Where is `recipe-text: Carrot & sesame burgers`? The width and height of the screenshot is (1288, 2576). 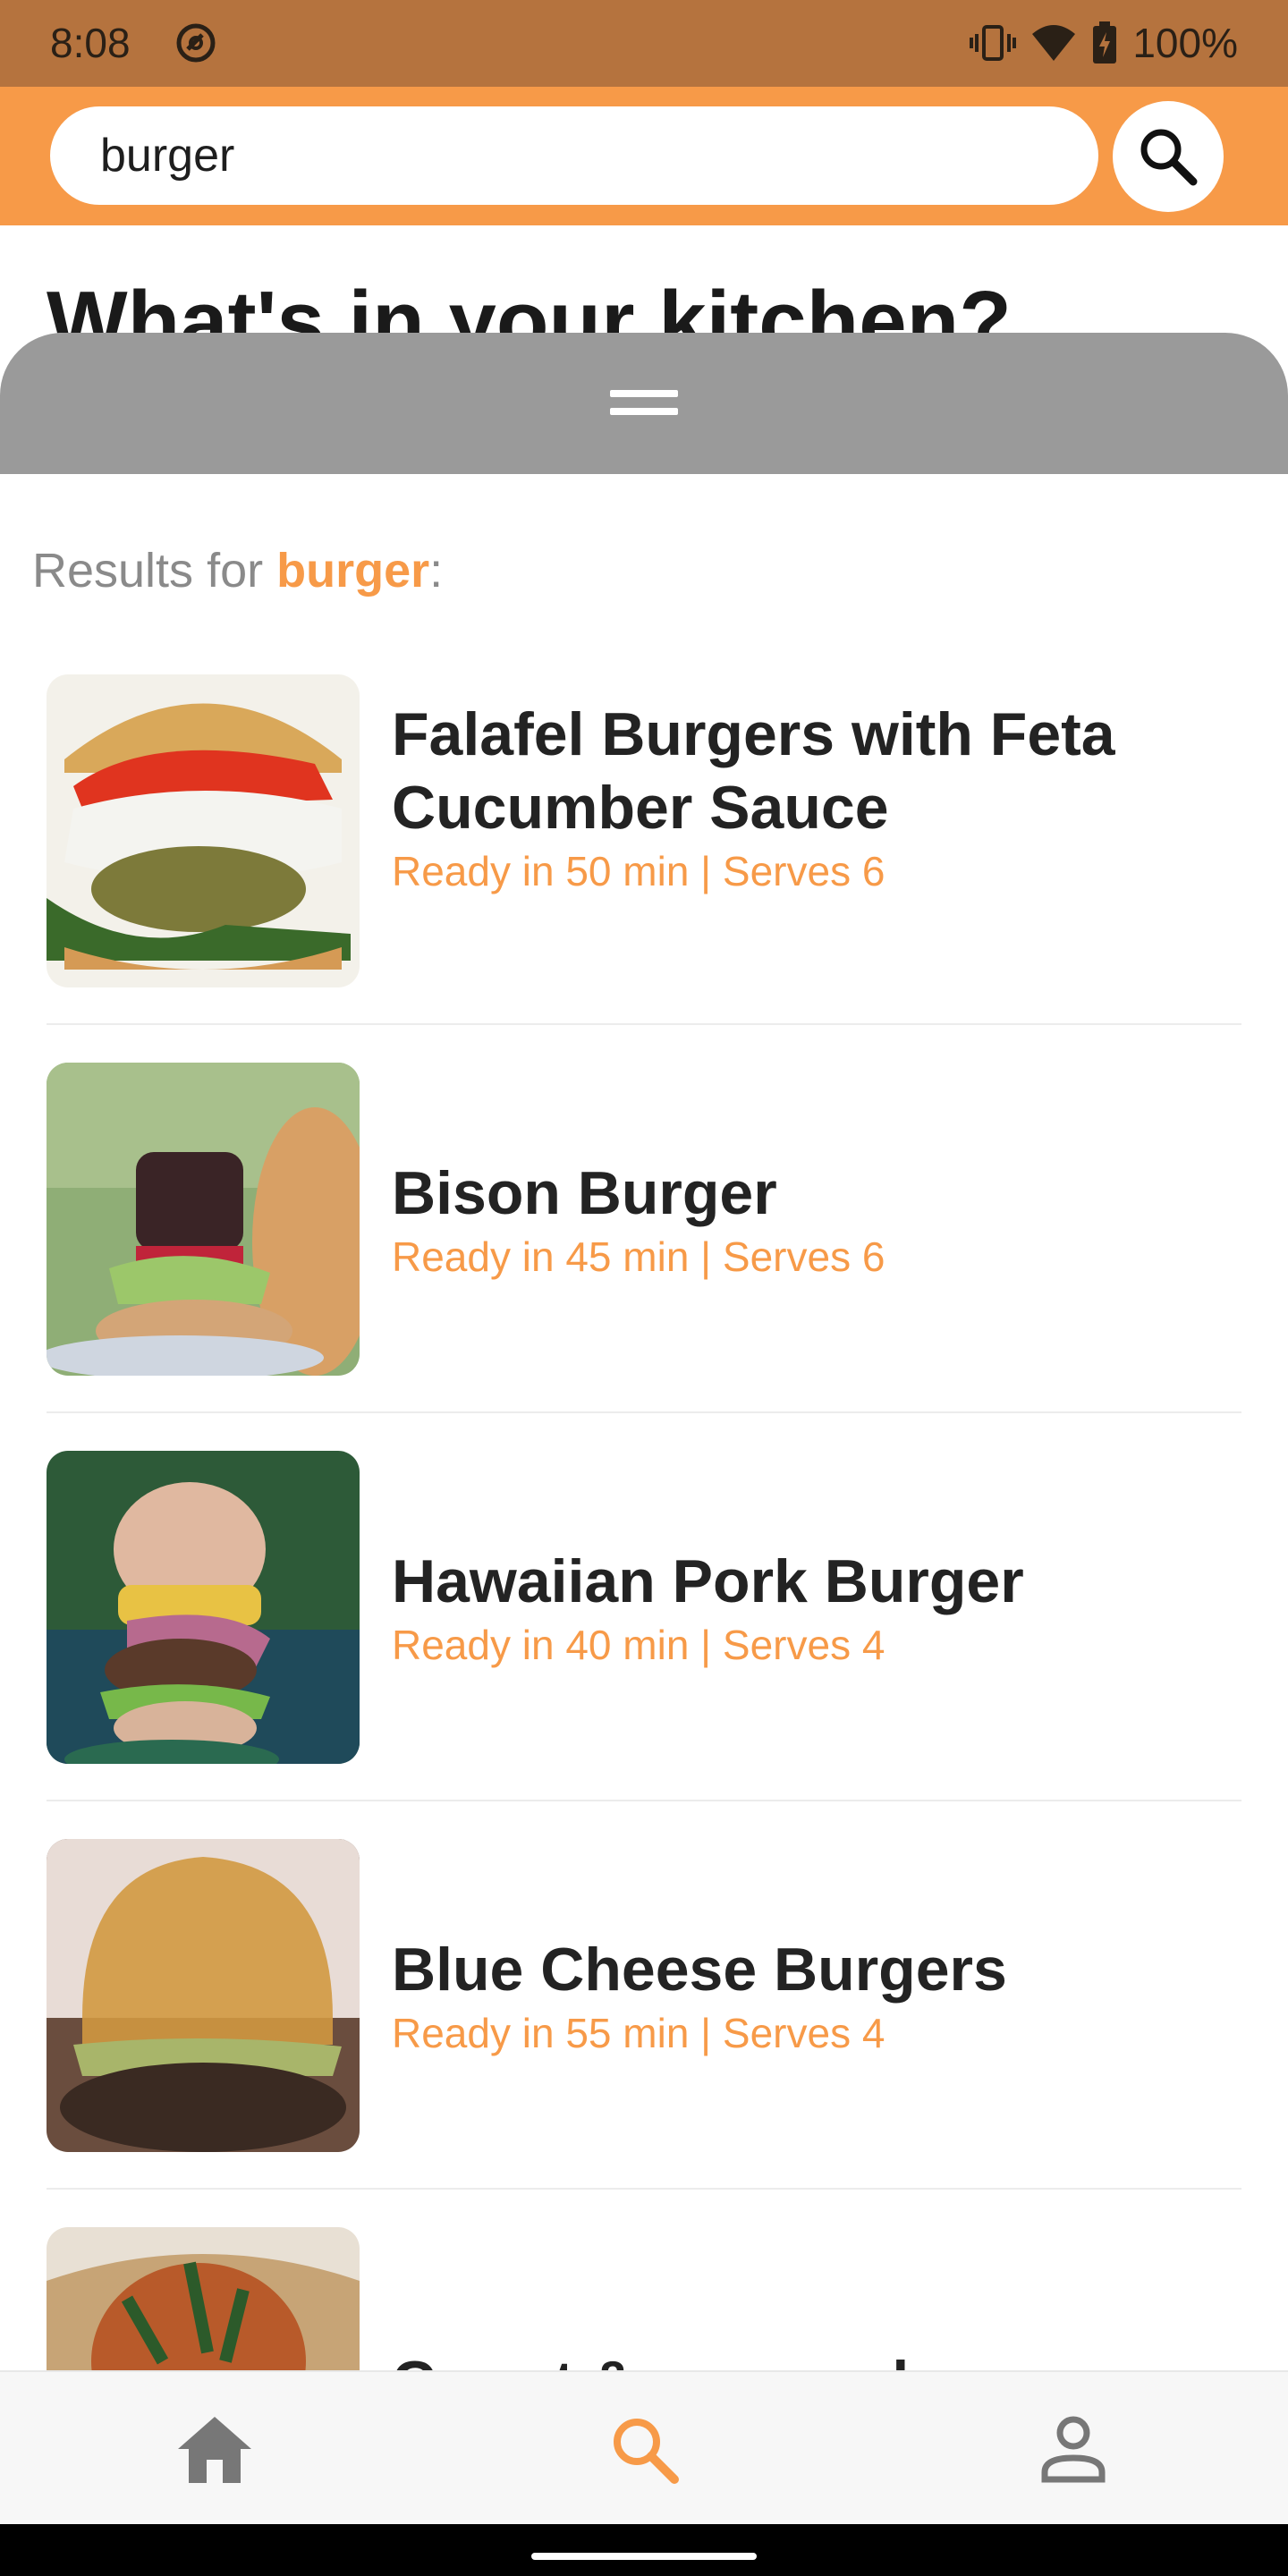 recipe-text: Carrot & sesame burgers is located at coordinates (816, 2280).